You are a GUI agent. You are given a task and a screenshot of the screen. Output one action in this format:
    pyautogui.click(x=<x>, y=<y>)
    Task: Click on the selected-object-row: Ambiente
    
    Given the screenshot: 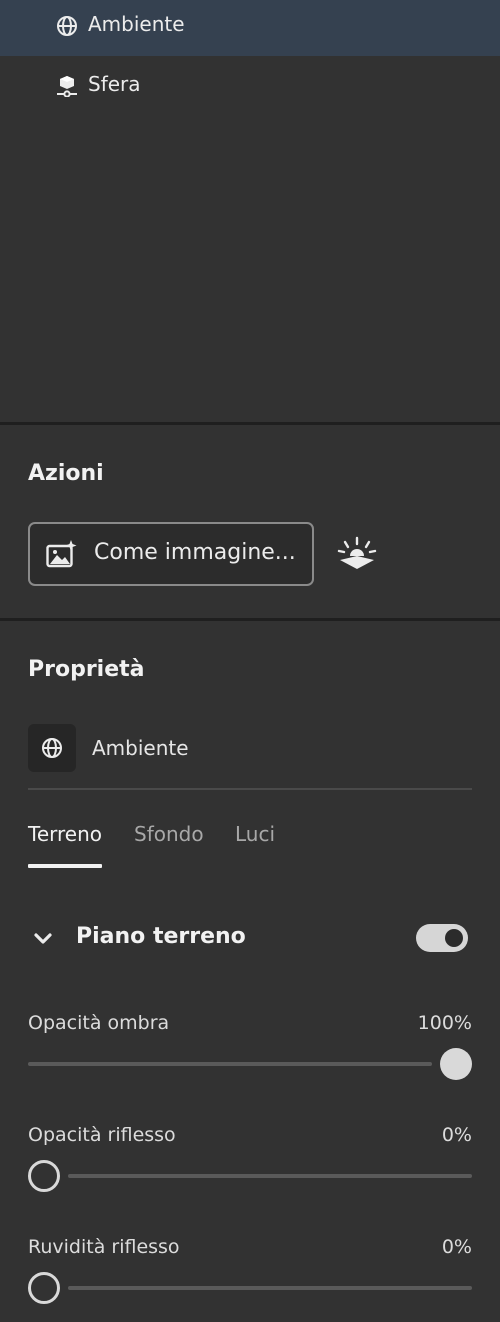 What is the action you would take?
    pyautogui.click(x=250, y=756)
    